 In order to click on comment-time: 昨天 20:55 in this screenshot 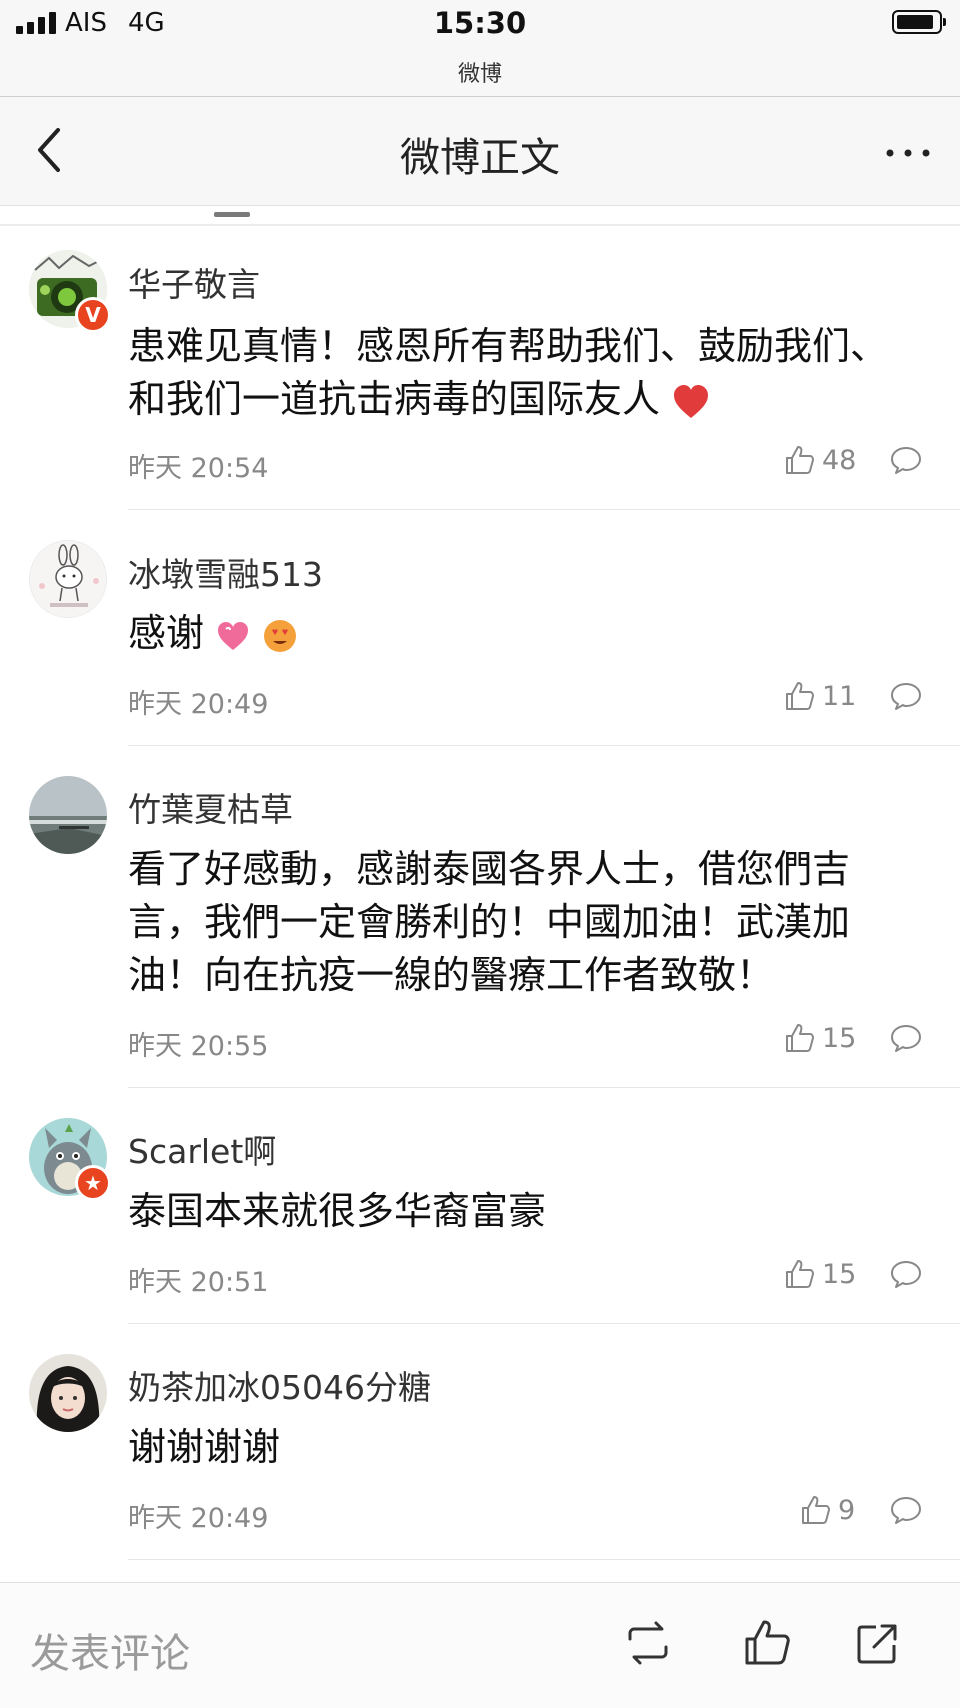, I will do `click(198, 1046)`.